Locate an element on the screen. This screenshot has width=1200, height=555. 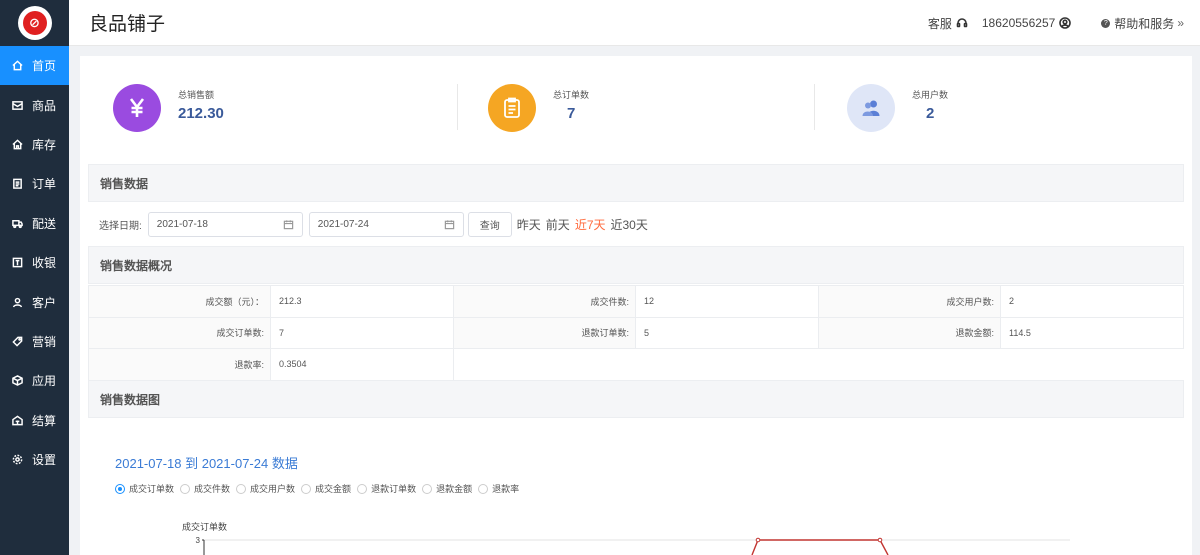
sales-overview-header: 销售数据概况 is located at coordinates (636, 265).